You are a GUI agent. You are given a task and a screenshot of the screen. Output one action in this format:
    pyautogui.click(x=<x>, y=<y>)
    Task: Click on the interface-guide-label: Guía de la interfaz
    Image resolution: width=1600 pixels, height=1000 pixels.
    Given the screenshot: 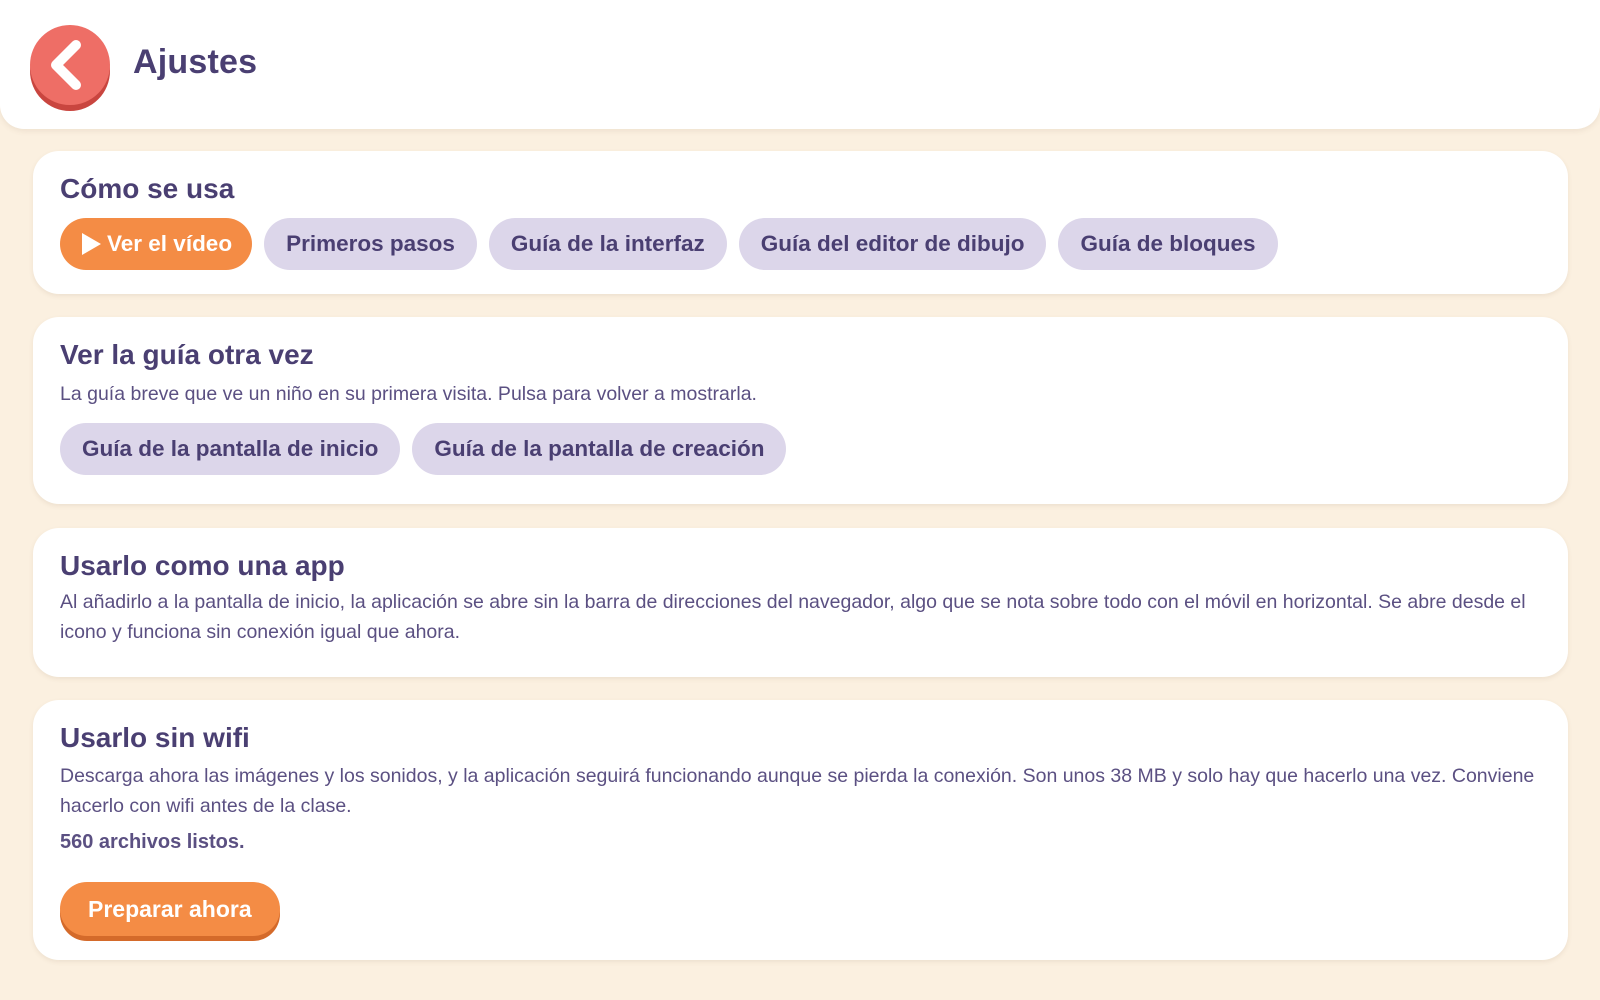 What is the action you would take?
    pyautogui.click(x=607, y=243)
    